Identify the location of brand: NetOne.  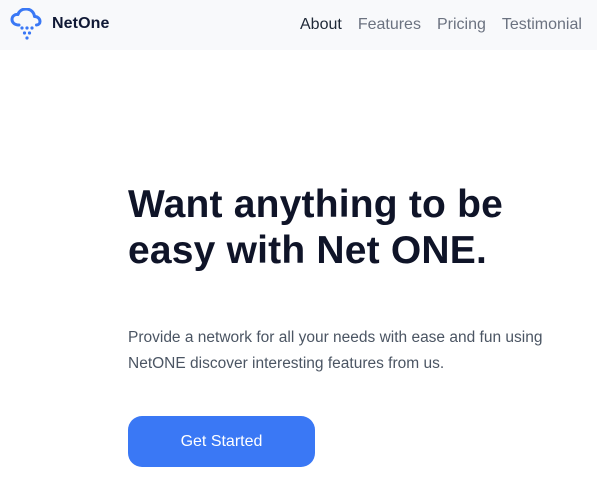
(60, 24).